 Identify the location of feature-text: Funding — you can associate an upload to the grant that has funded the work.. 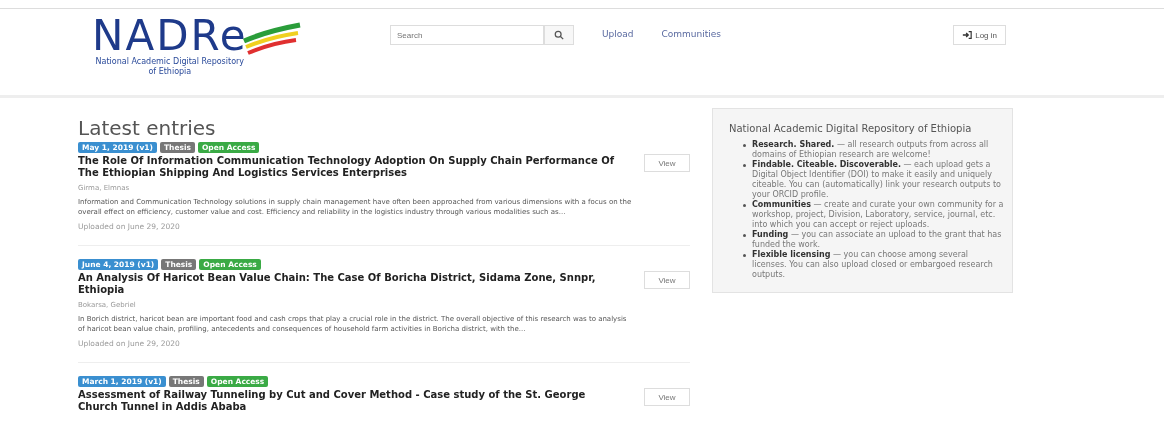
(877, 240).